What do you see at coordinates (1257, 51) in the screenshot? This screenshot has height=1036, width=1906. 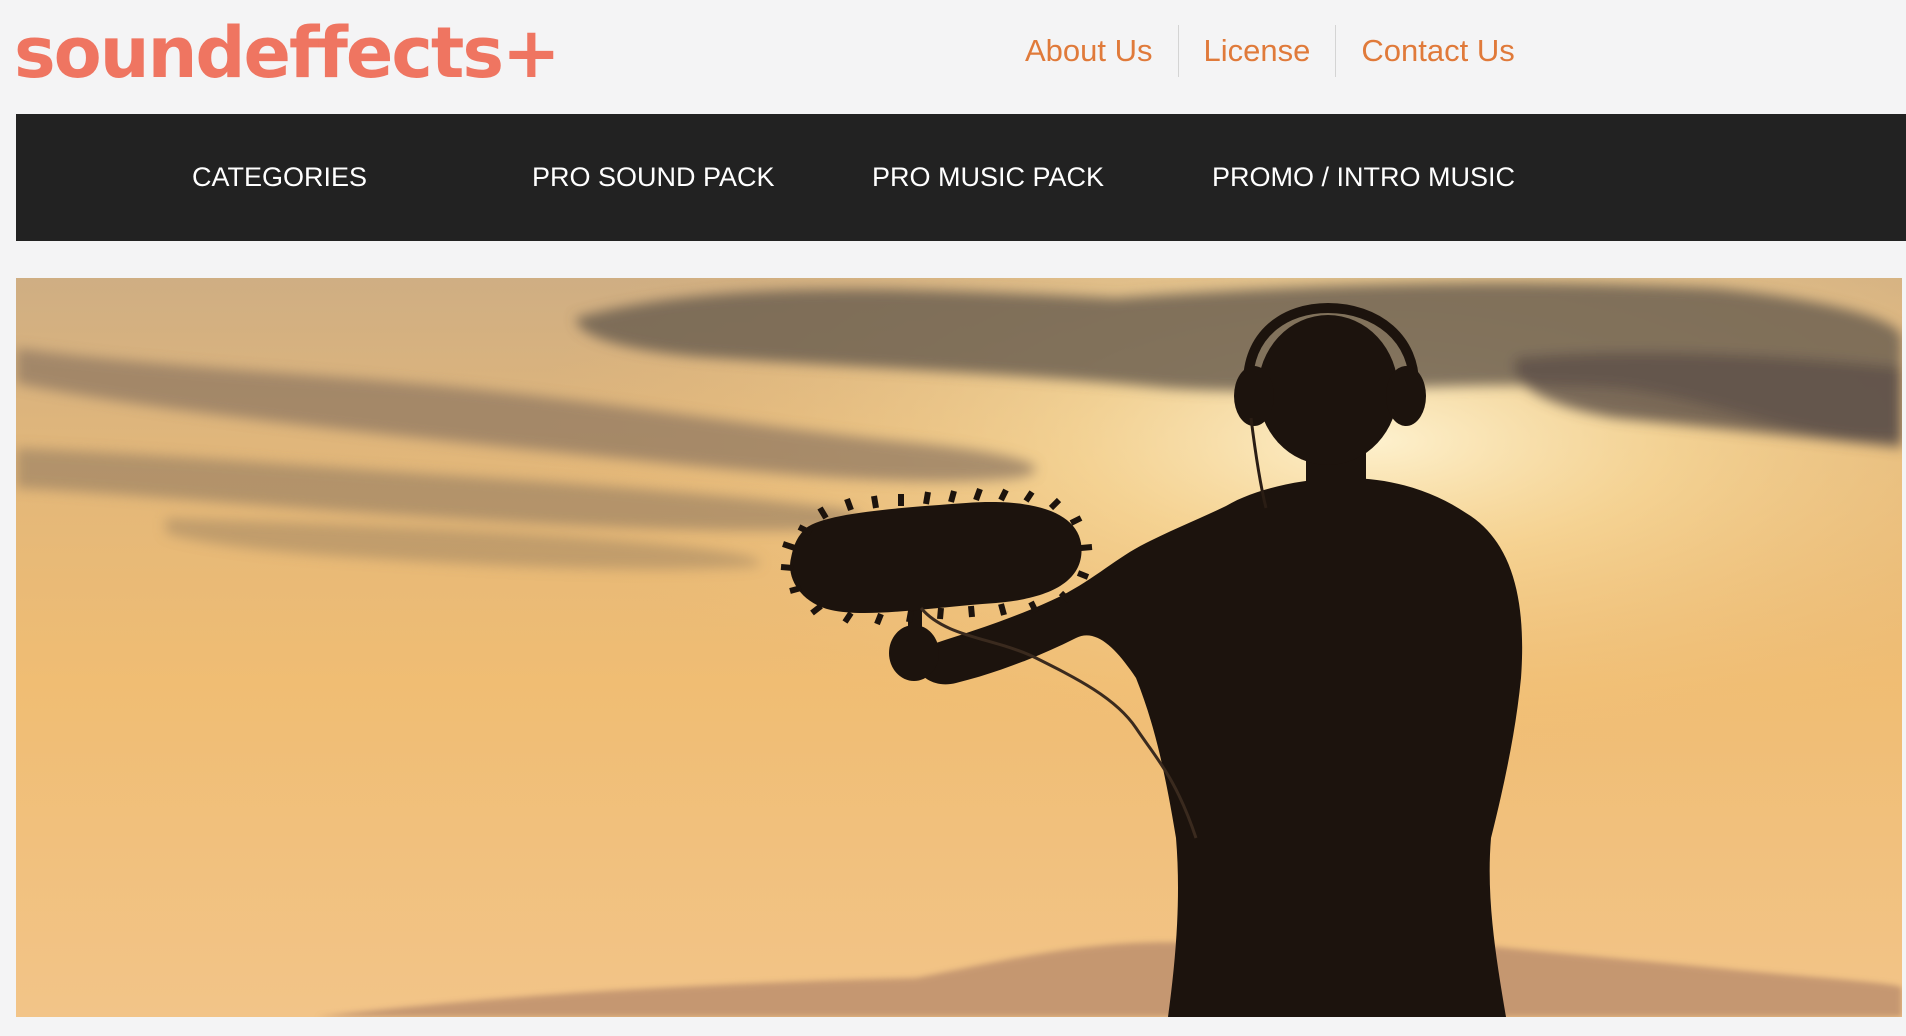 I see `license-link: License` at bounding box center [1257, 51].